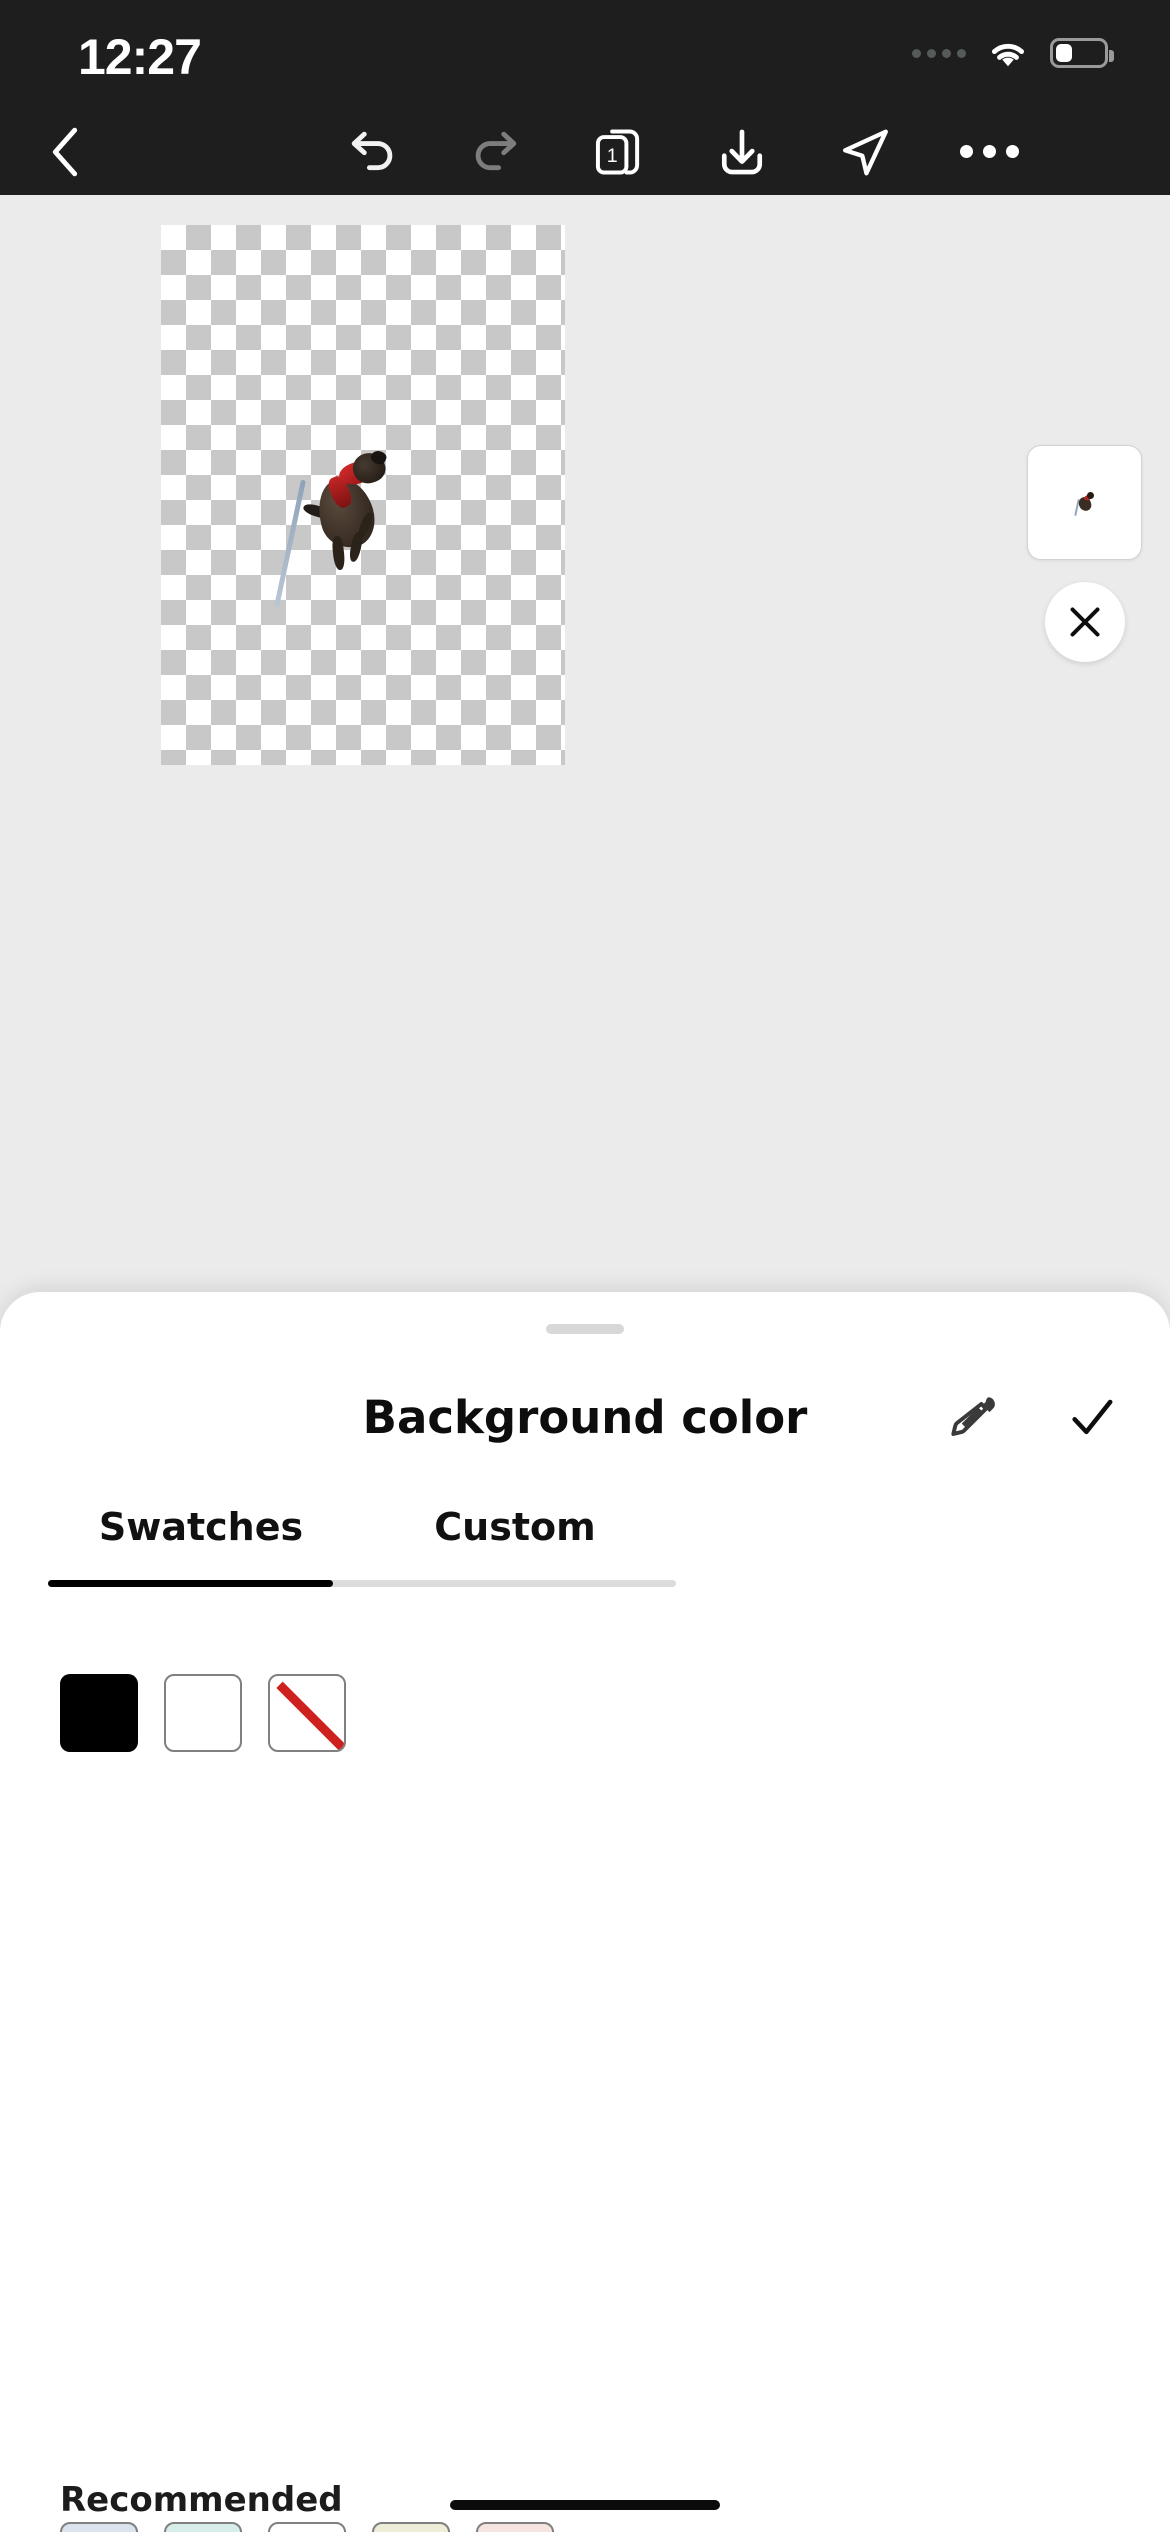 The image size is (1170, 2532). What do you see at coordinates (99, 1713) in the screenshot?
I see `swatch-black` at bounding box center [99, 1713].